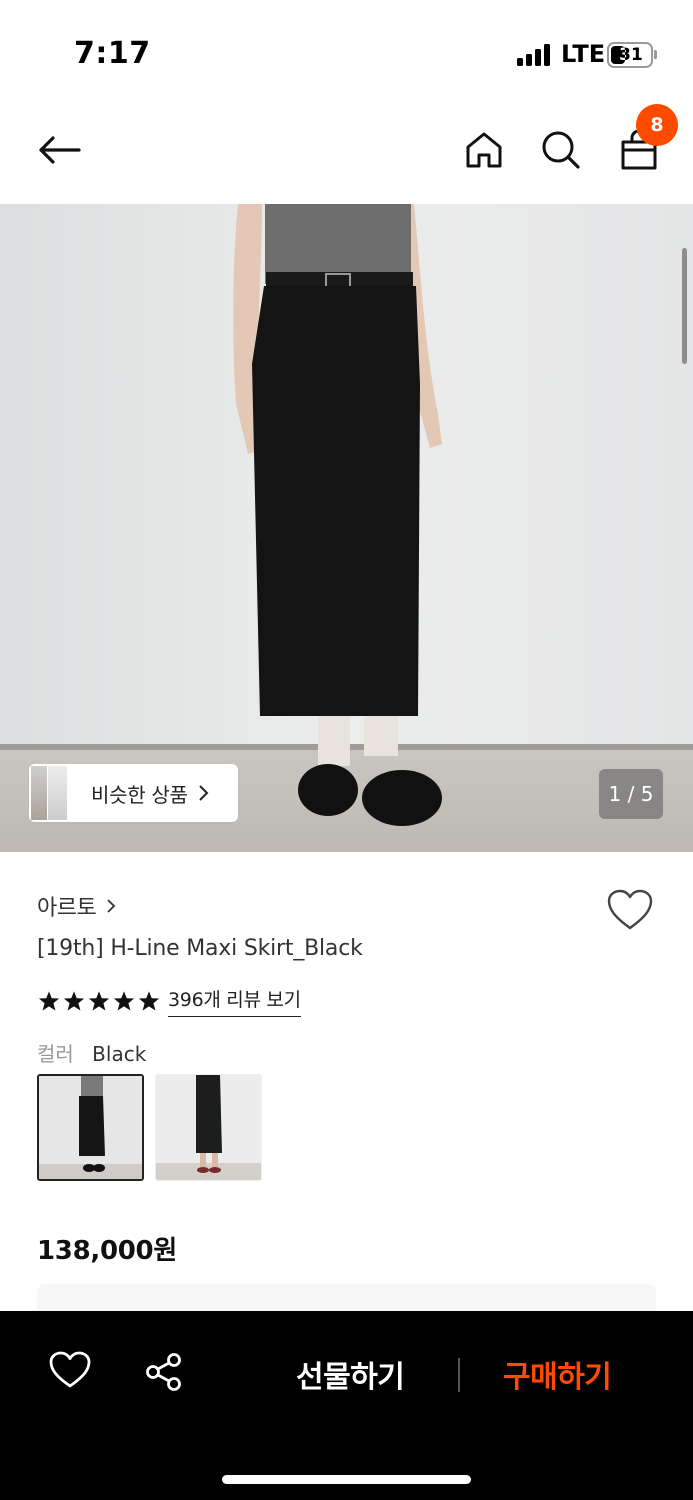  What do you see at coordinates (346, 152) in the screenshot?
I see `top-nav-bar` at bounding box center [346, 152].